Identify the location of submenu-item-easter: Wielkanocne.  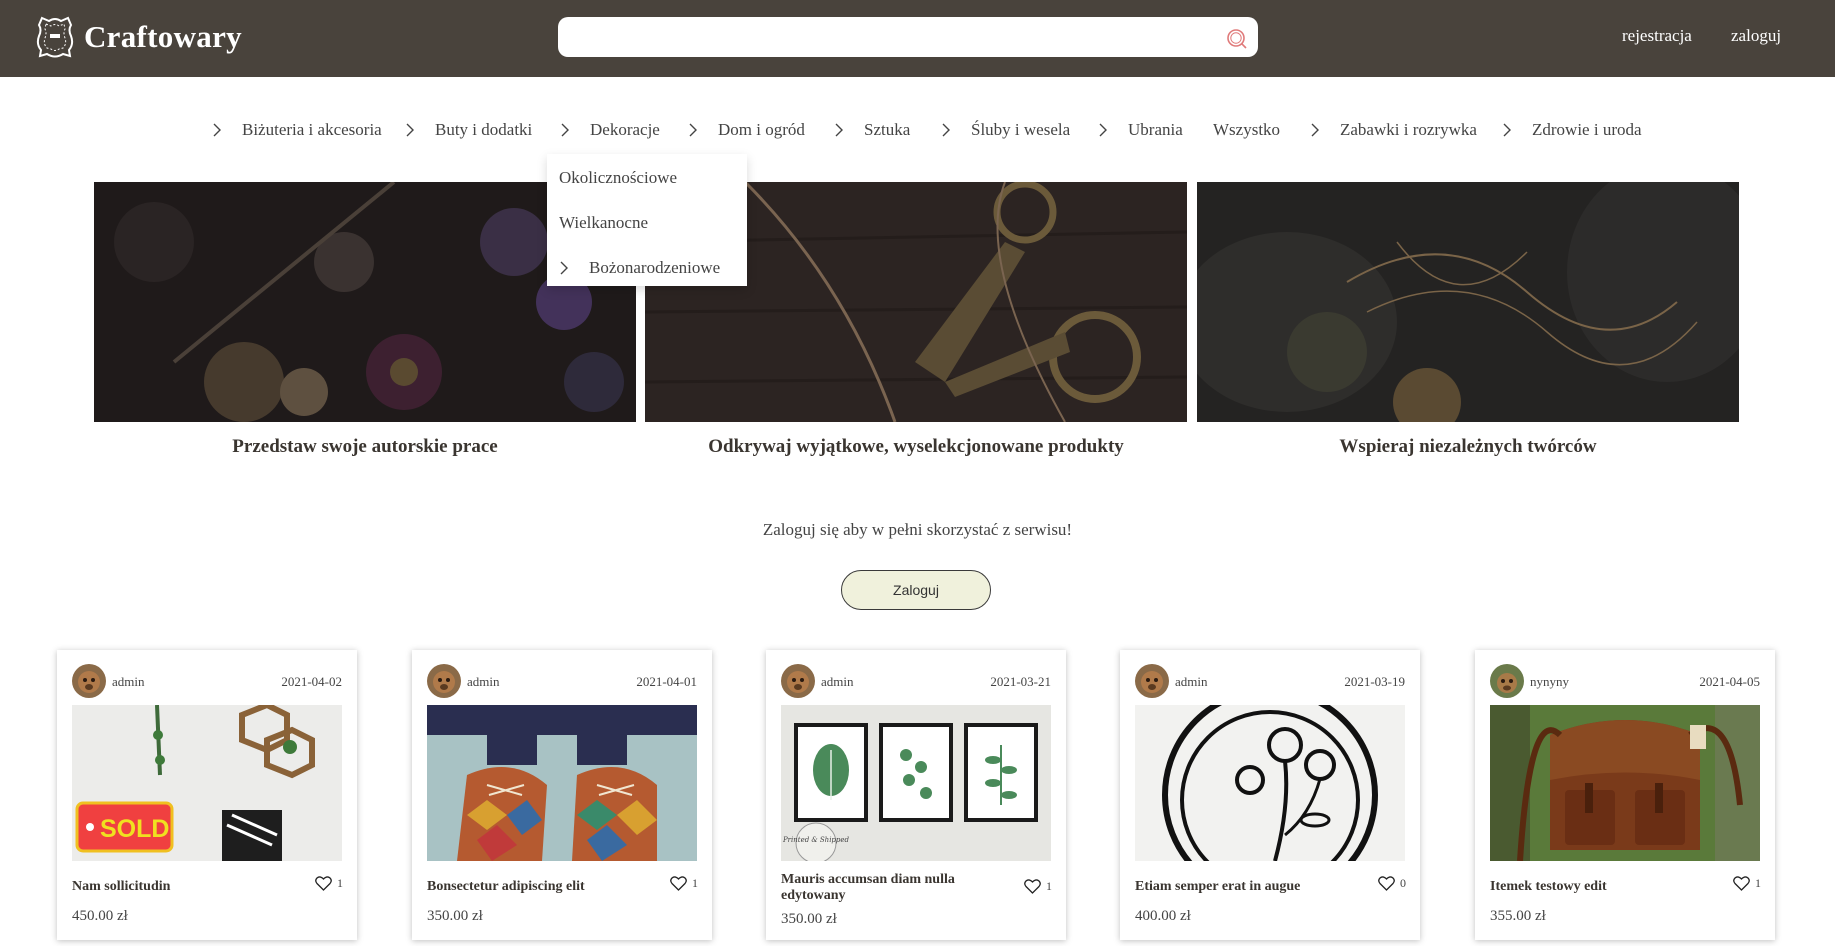
(603, 223).